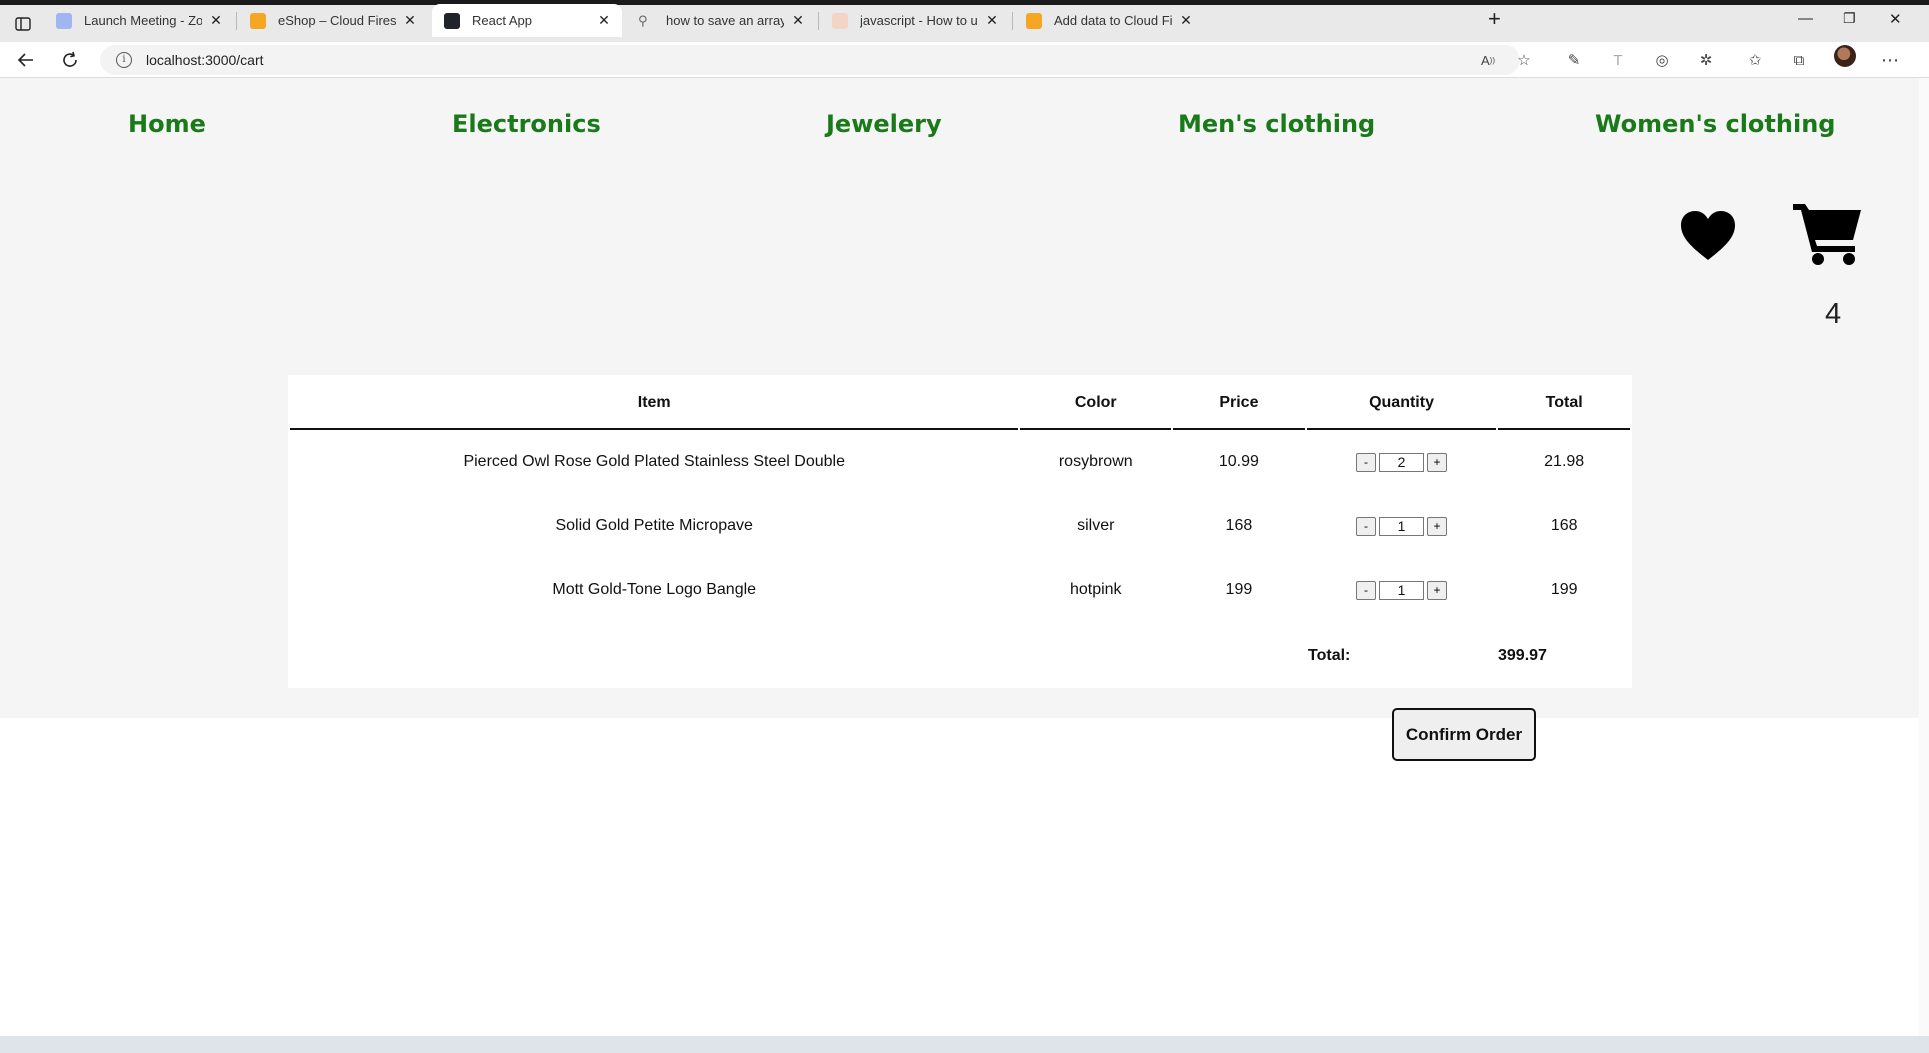  What do you see at coordinates (1828, 233) in the screenshot?
I see `cart-icon` at bounding box center [1828, 233].